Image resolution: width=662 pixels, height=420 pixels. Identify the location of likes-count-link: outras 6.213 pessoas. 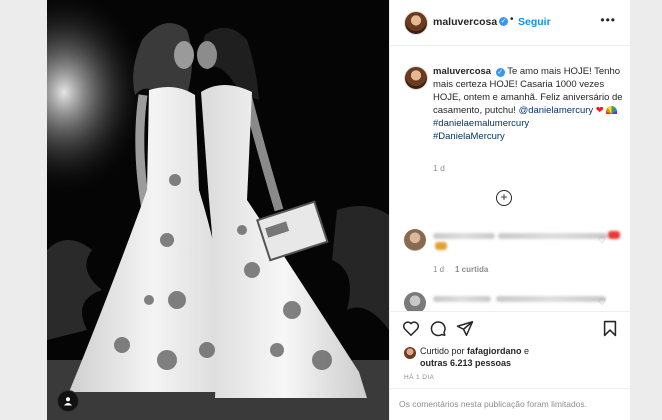
(465, 363).